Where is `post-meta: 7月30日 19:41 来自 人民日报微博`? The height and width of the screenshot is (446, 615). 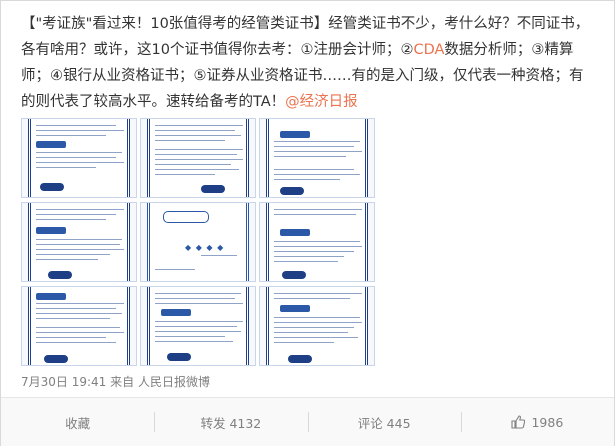
post-meta: 7月30日 19:41 来自 人民日报微博 is located at coordinates (115, 381).